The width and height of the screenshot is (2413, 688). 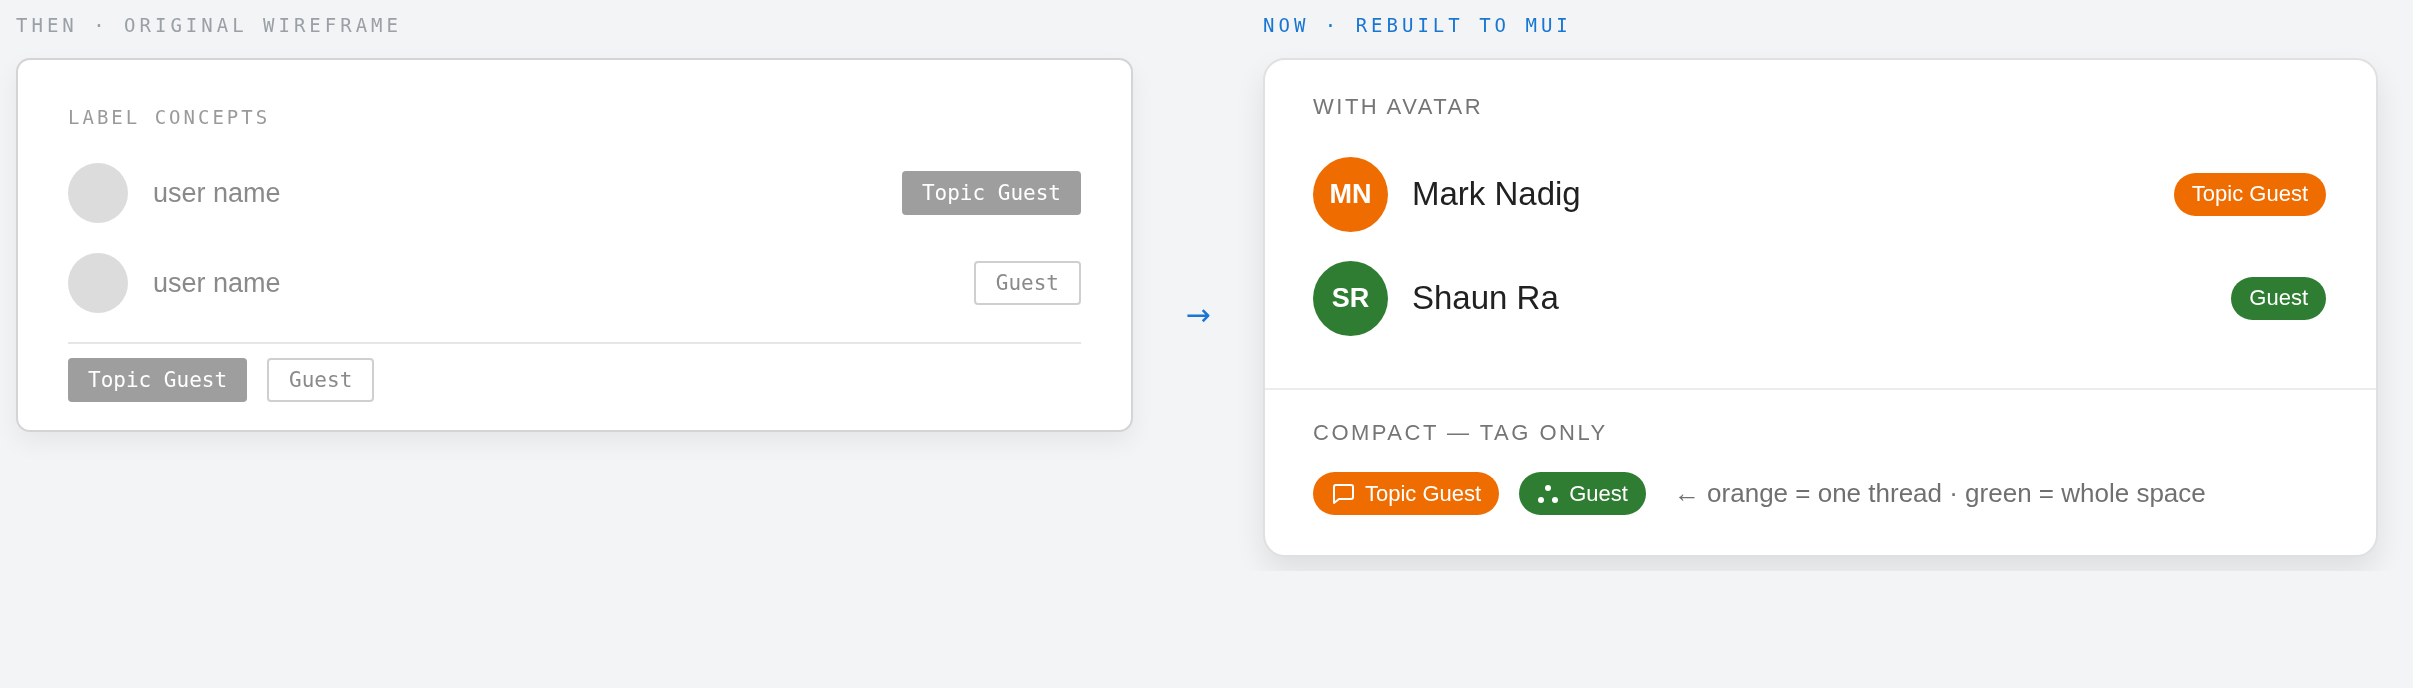 What do you see at coordinates (1343, 493) in the screenshot?
I see `chat-bubble-icon` at bounding box center [1343, 493].